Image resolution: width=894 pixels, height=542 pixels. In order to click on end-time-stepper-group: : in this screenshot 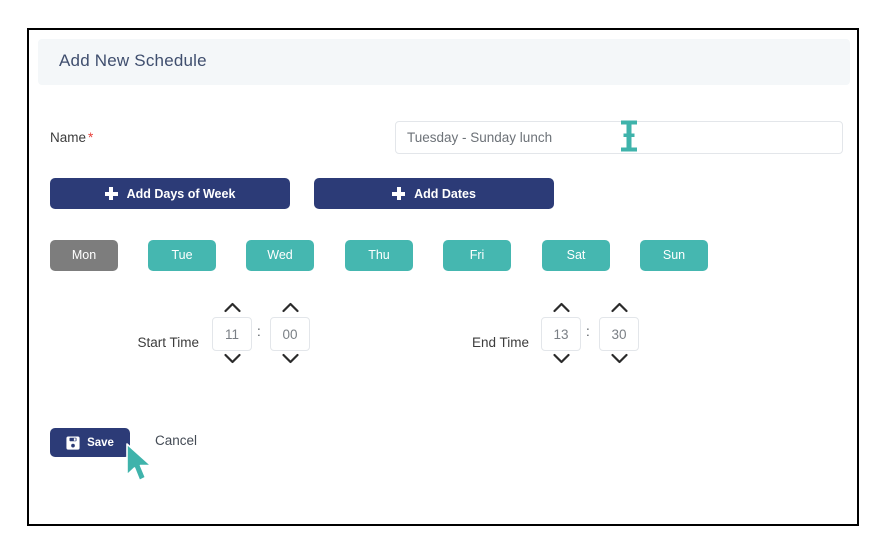, I will do `click(601, 339)`.